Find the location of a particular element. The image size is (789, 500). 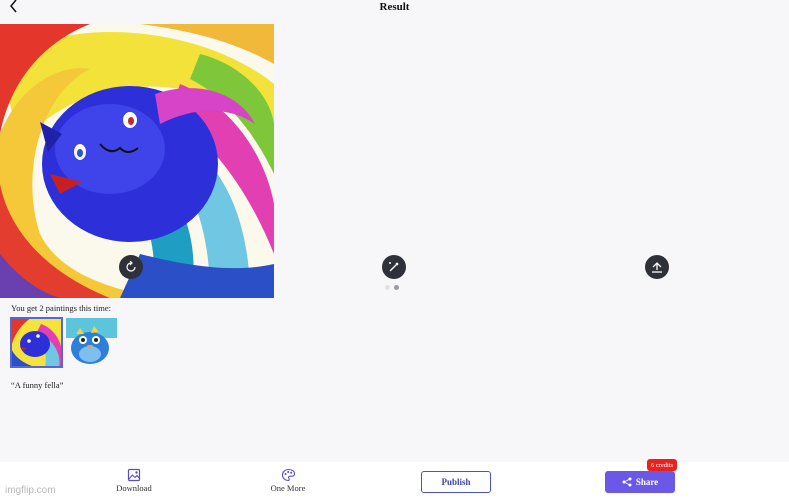

carousel-indicator is located at coordinates (392, 287).